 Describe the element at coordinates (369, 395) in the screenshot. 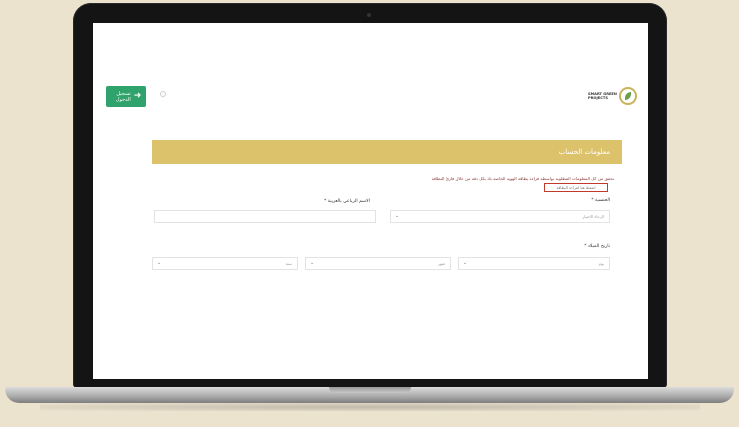

I see `laptop-base` at that location.